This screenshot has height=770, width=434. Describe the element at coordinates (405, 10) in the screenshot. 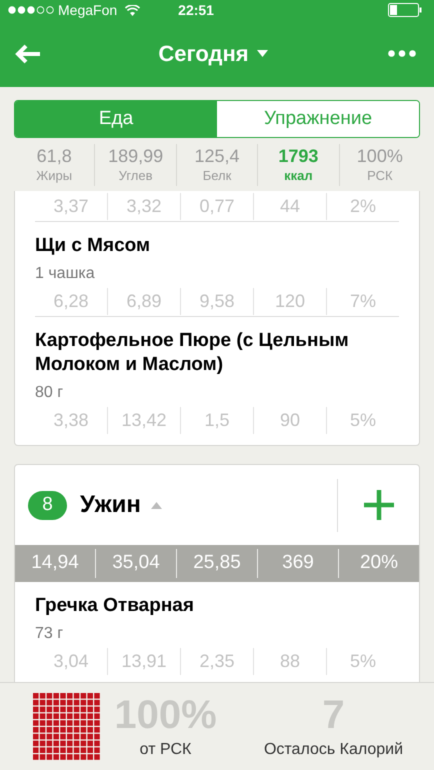

I see `battery-icon` at that location.